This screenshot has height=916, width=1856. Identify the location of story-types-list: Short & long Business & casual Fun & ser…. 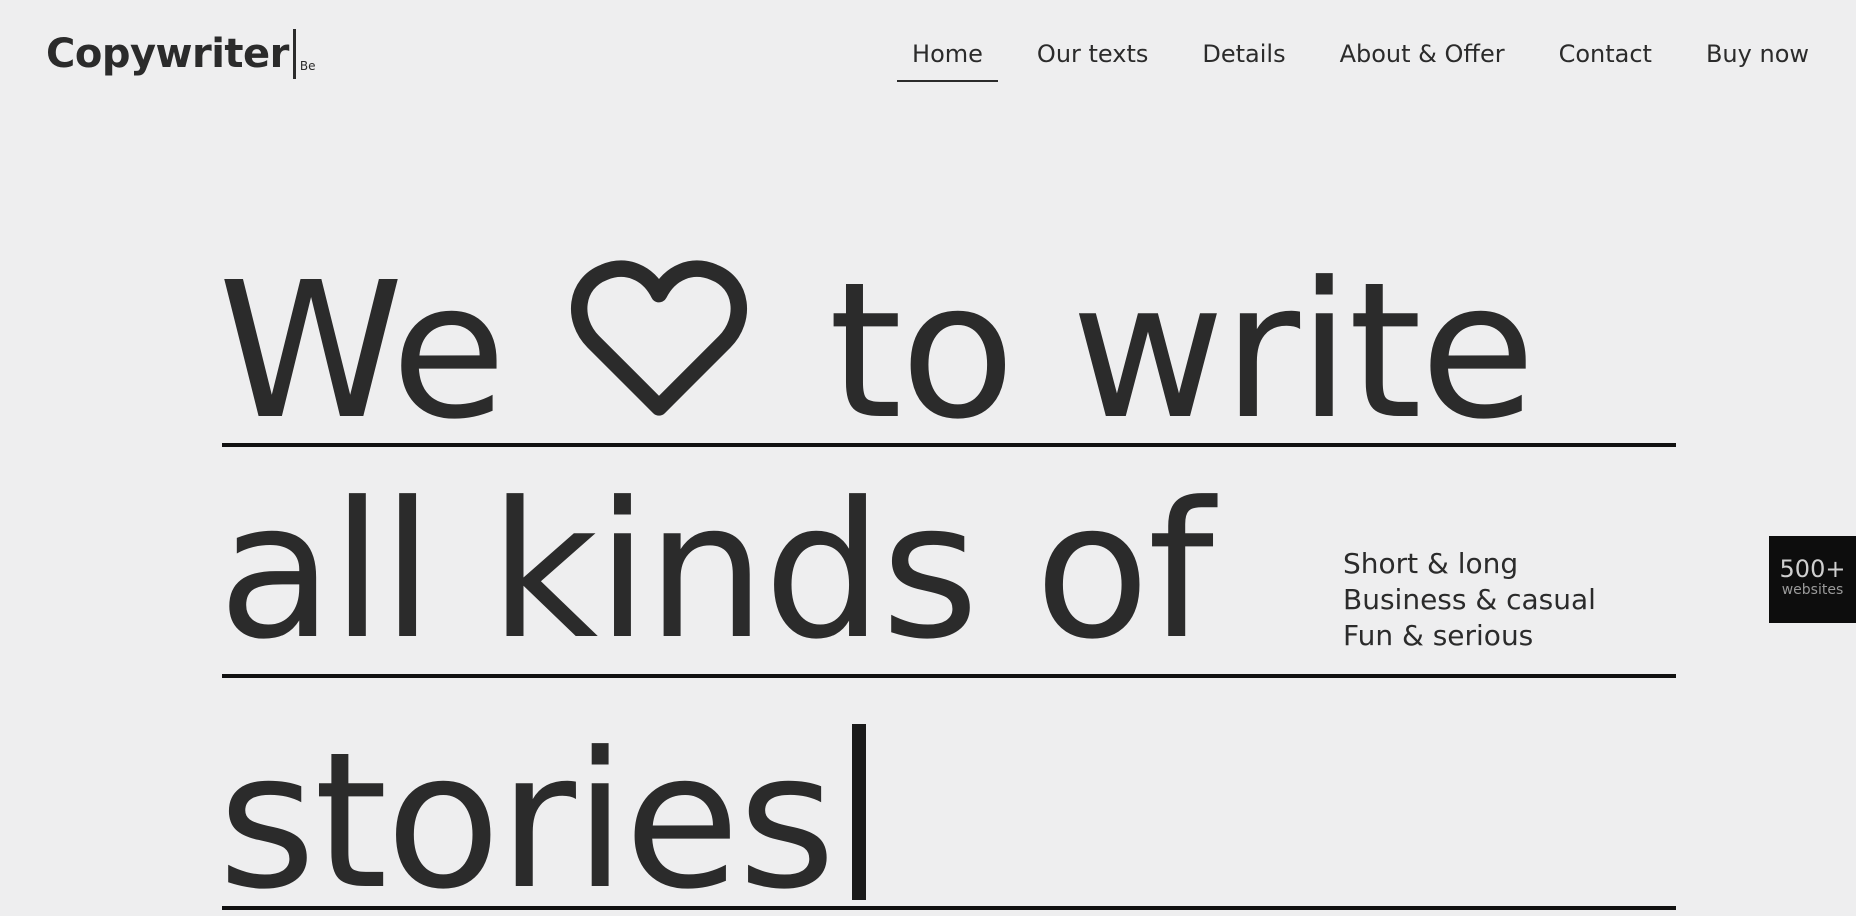
(1469, 600).